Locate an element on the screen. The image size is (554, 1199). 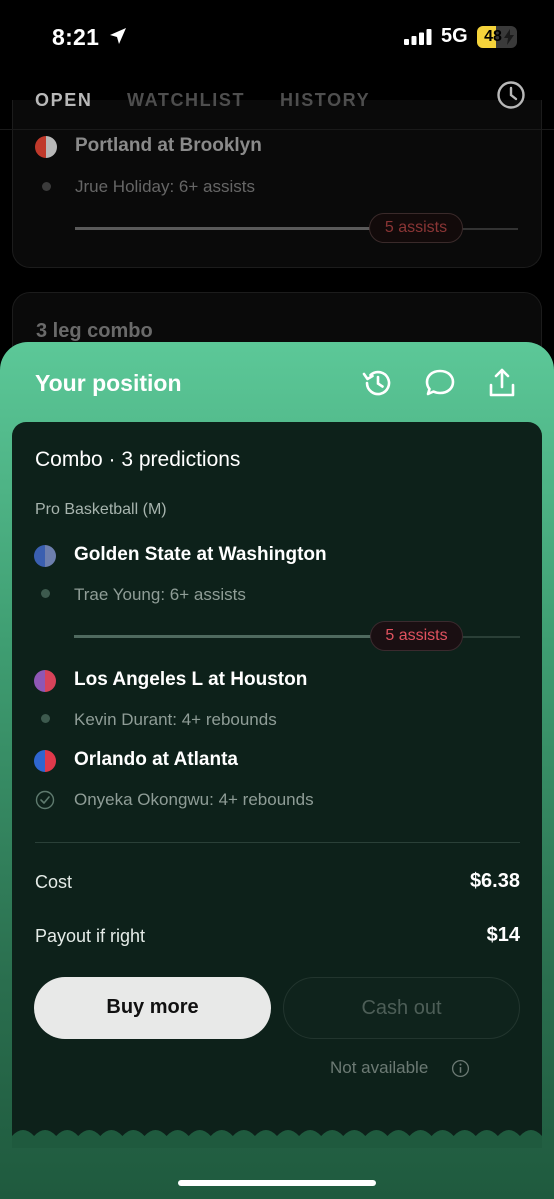
location-arrow-icon is located at coordinates (118, 36).